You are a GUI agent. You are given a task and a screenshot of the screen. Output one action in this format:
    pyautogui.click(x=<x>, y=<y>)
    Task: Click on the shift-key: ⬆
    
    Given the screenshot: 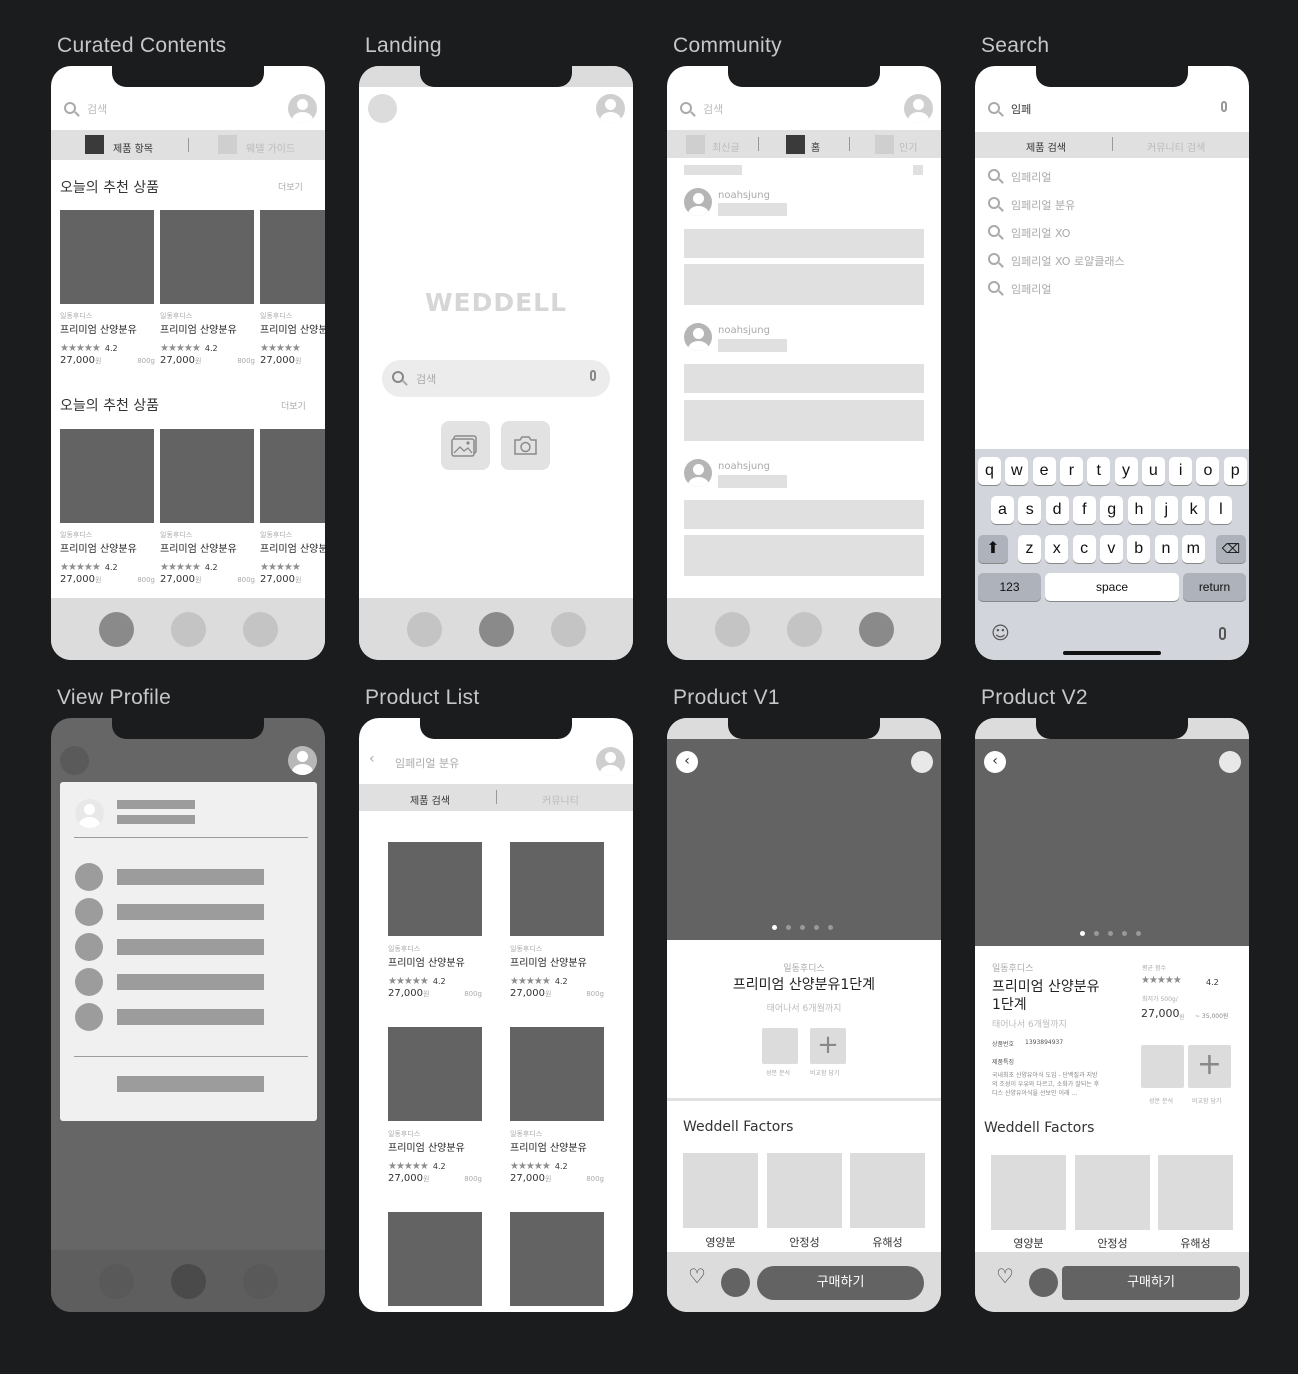 What is the action you would take?
    pyautogui.click(x=993, y=549)
    